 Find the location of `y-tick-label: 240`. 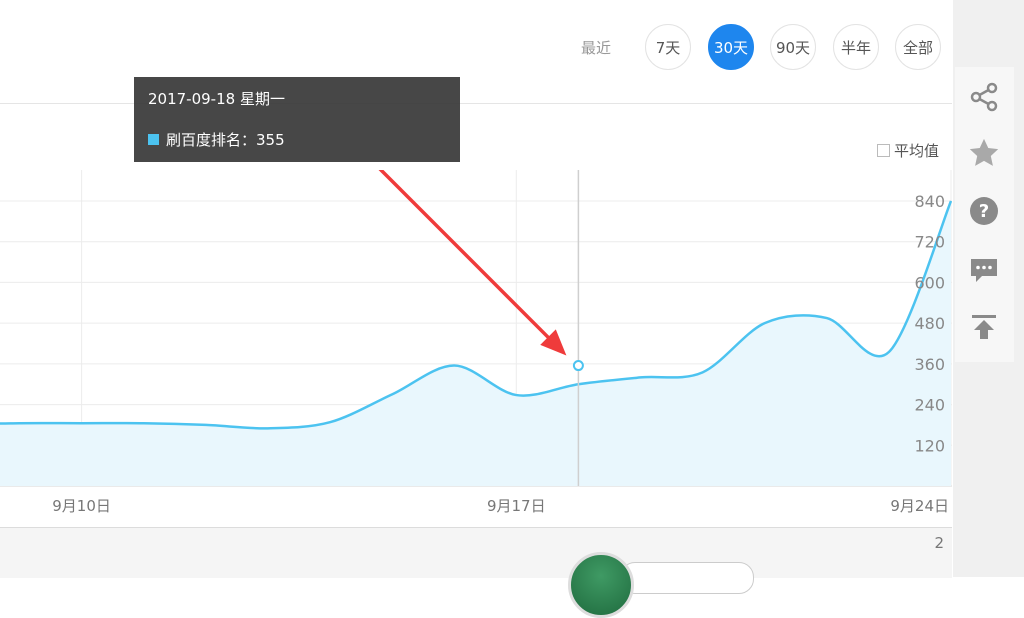

y-tick-label: 240 is located at coordinates (929, 405).